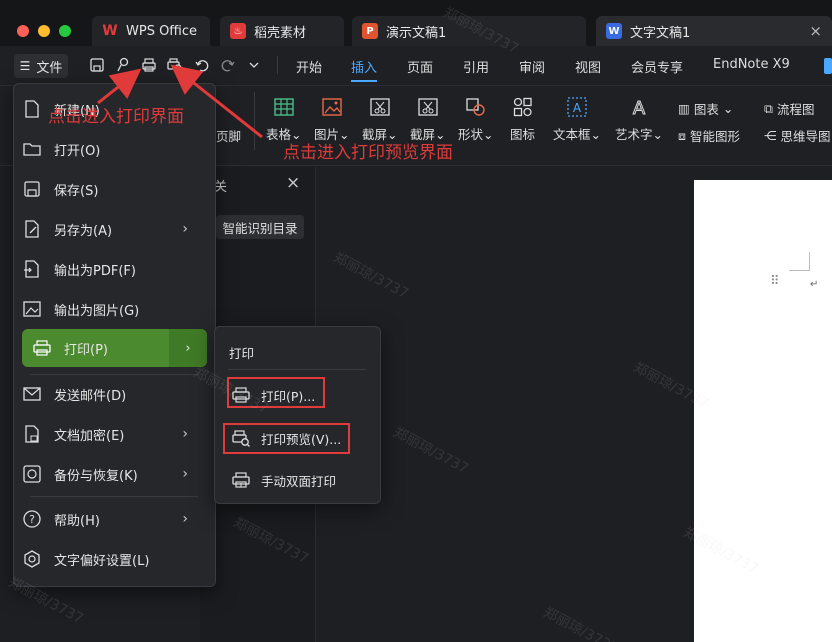  I want to click on menu-item-export-pdf: 输出为PDF(F), so click(113, 269).